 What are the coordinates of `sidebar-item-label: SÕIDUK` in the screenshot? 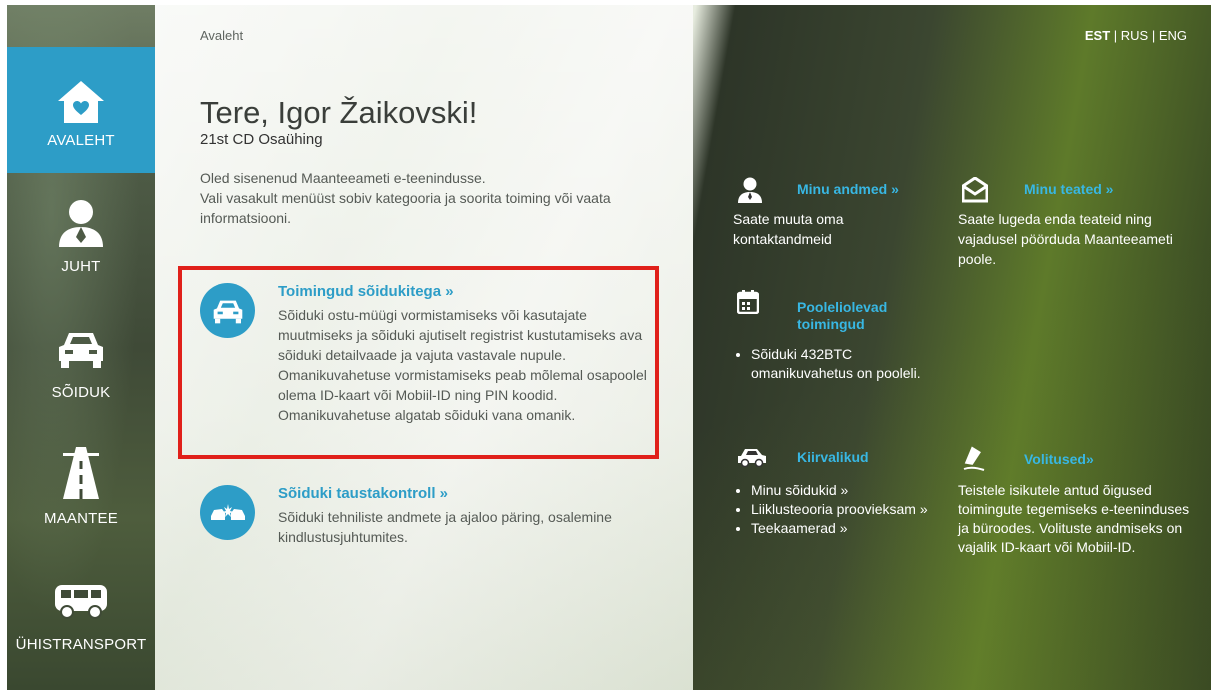 It's located at (81, 392).